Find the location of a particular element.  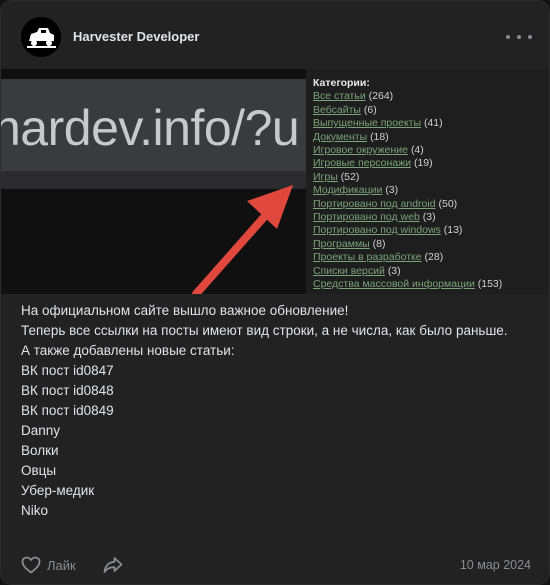

category-item: Портировано под windows (13) is located at coordinates (430, 230).